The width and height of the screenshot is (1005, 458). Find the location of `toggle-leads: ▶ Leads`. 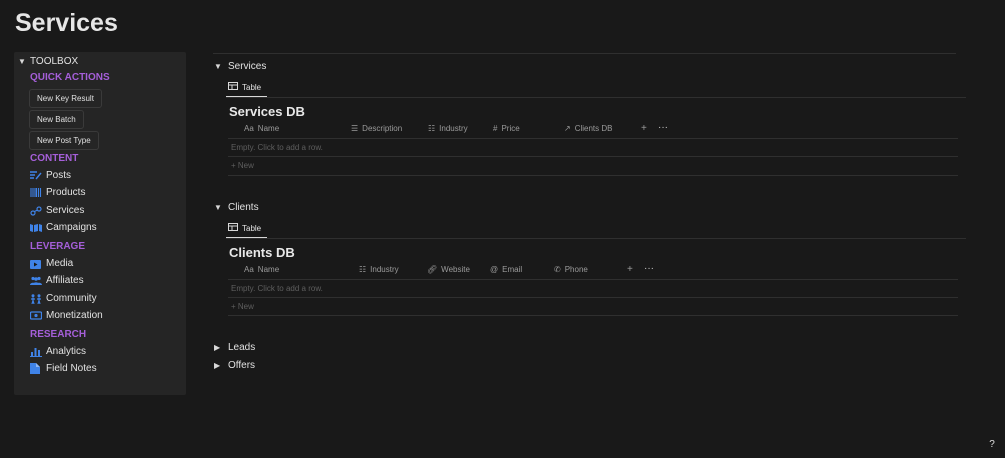

toggle-leads: ▶ Leads is located at coordinates (234, 347).